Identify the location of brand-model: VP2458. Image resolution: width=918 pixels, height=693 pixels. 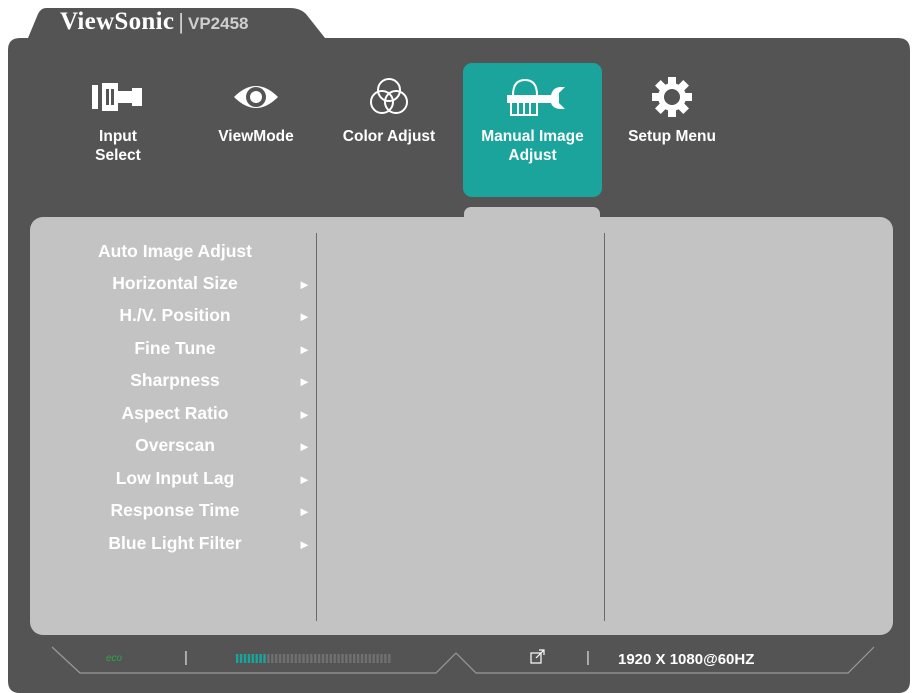
(218, 23).